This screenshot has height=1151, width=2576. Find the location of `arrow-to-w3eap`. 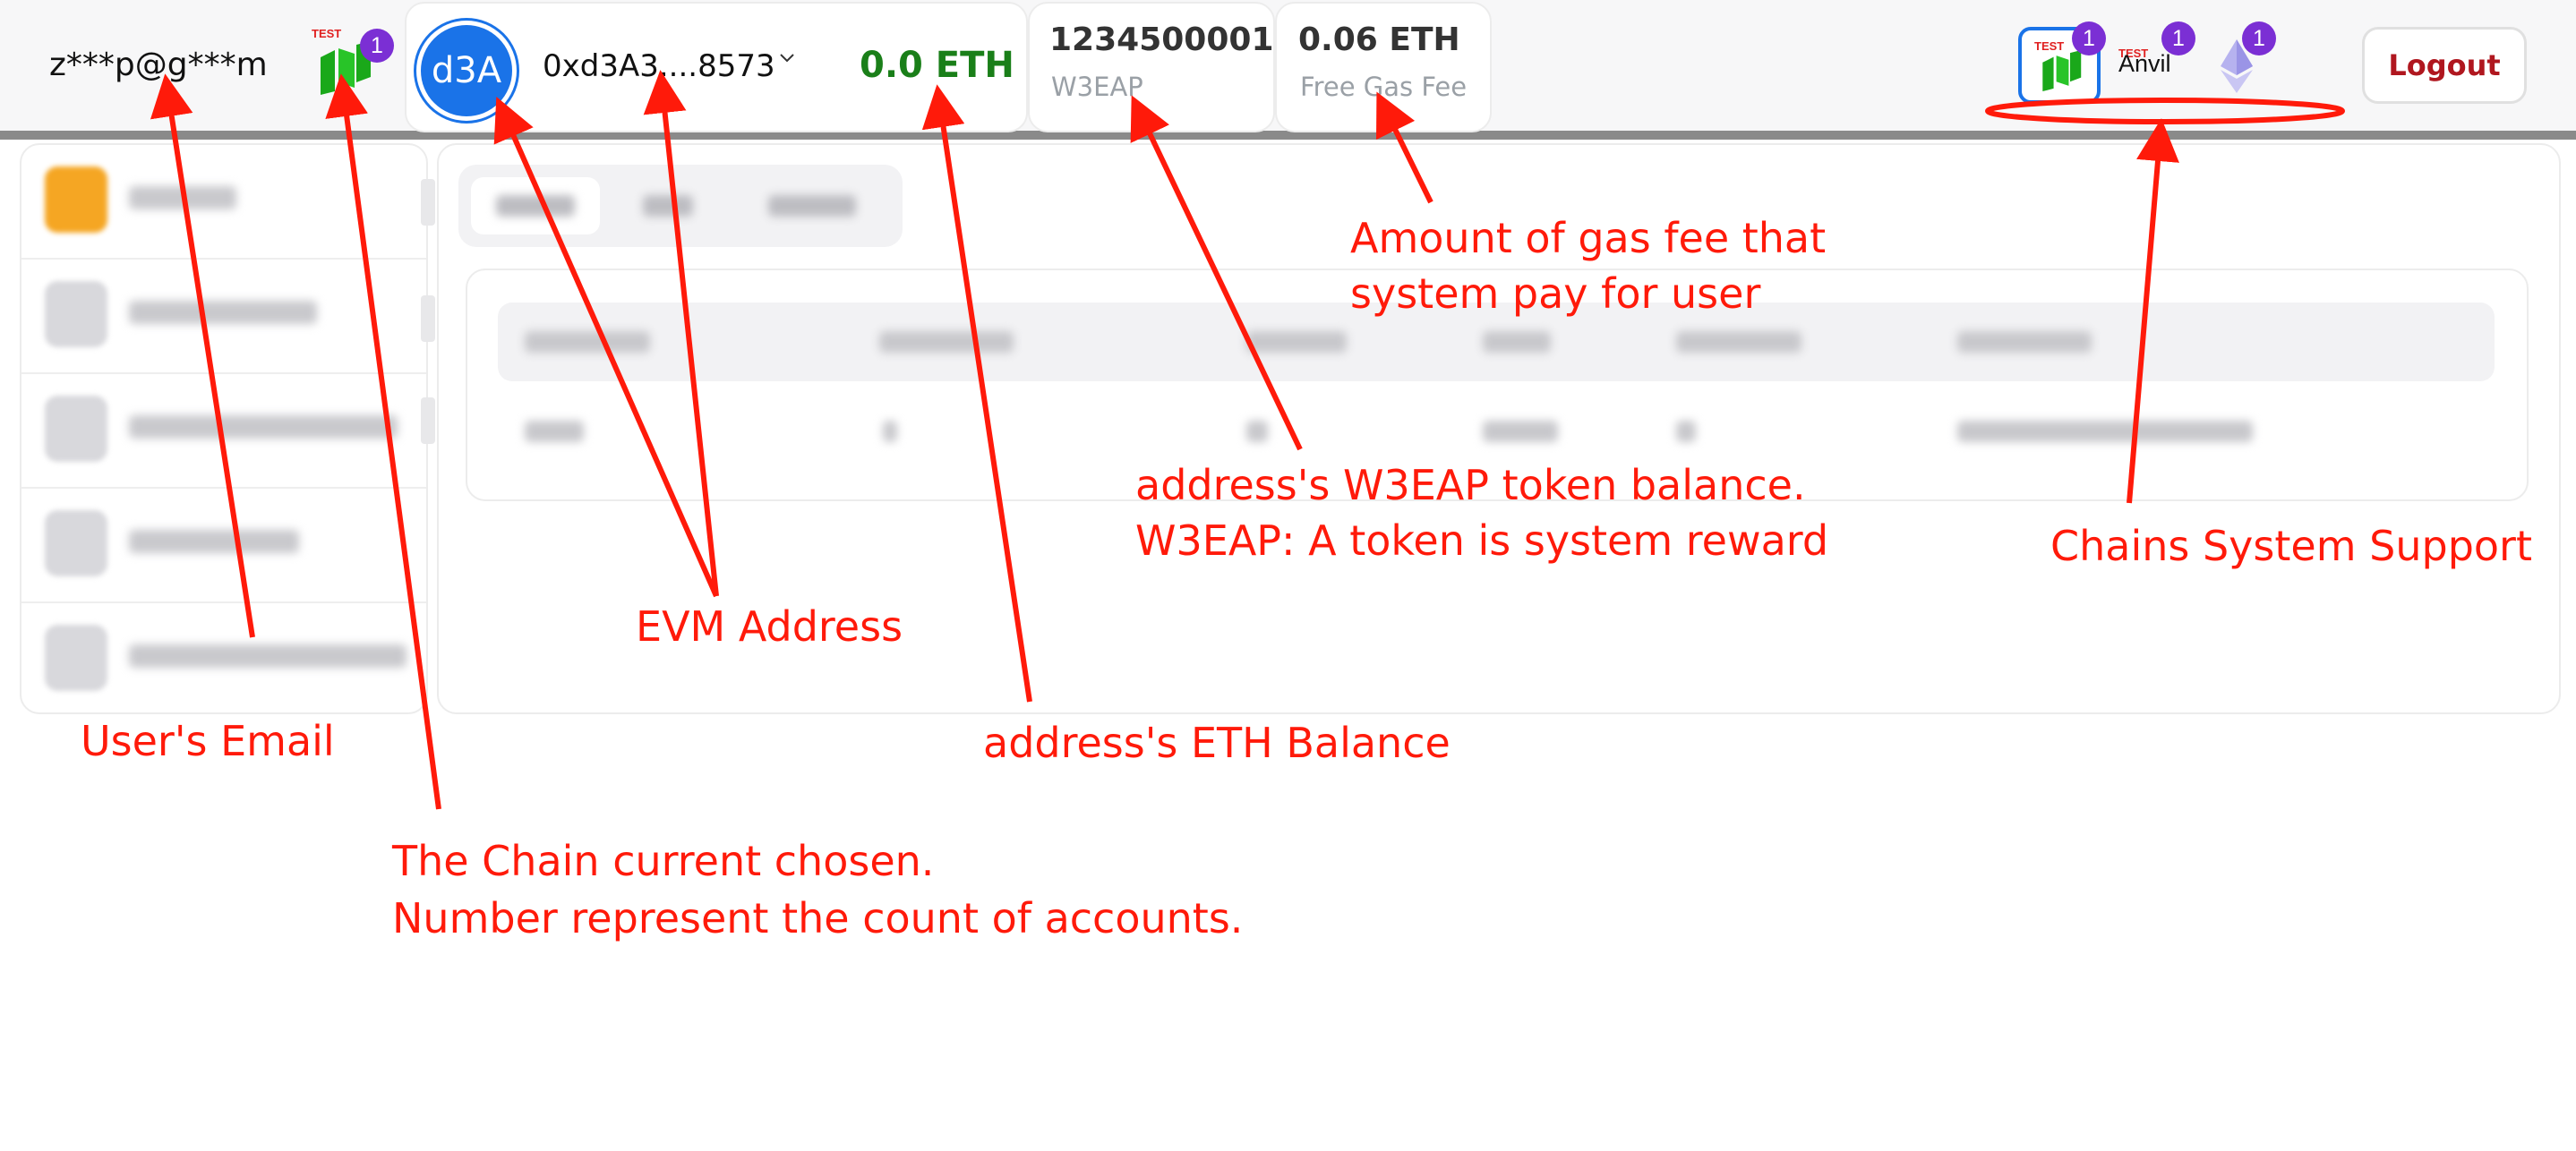

arrow-to-w3eap is located at coordinates (1217, 273).